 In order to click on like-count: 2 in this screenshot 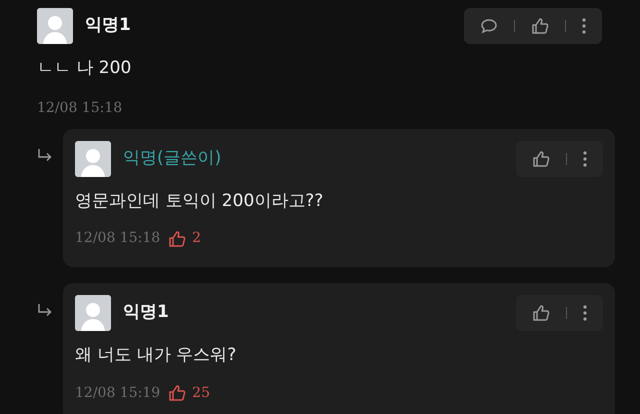, I will do `click(197, 238)`.